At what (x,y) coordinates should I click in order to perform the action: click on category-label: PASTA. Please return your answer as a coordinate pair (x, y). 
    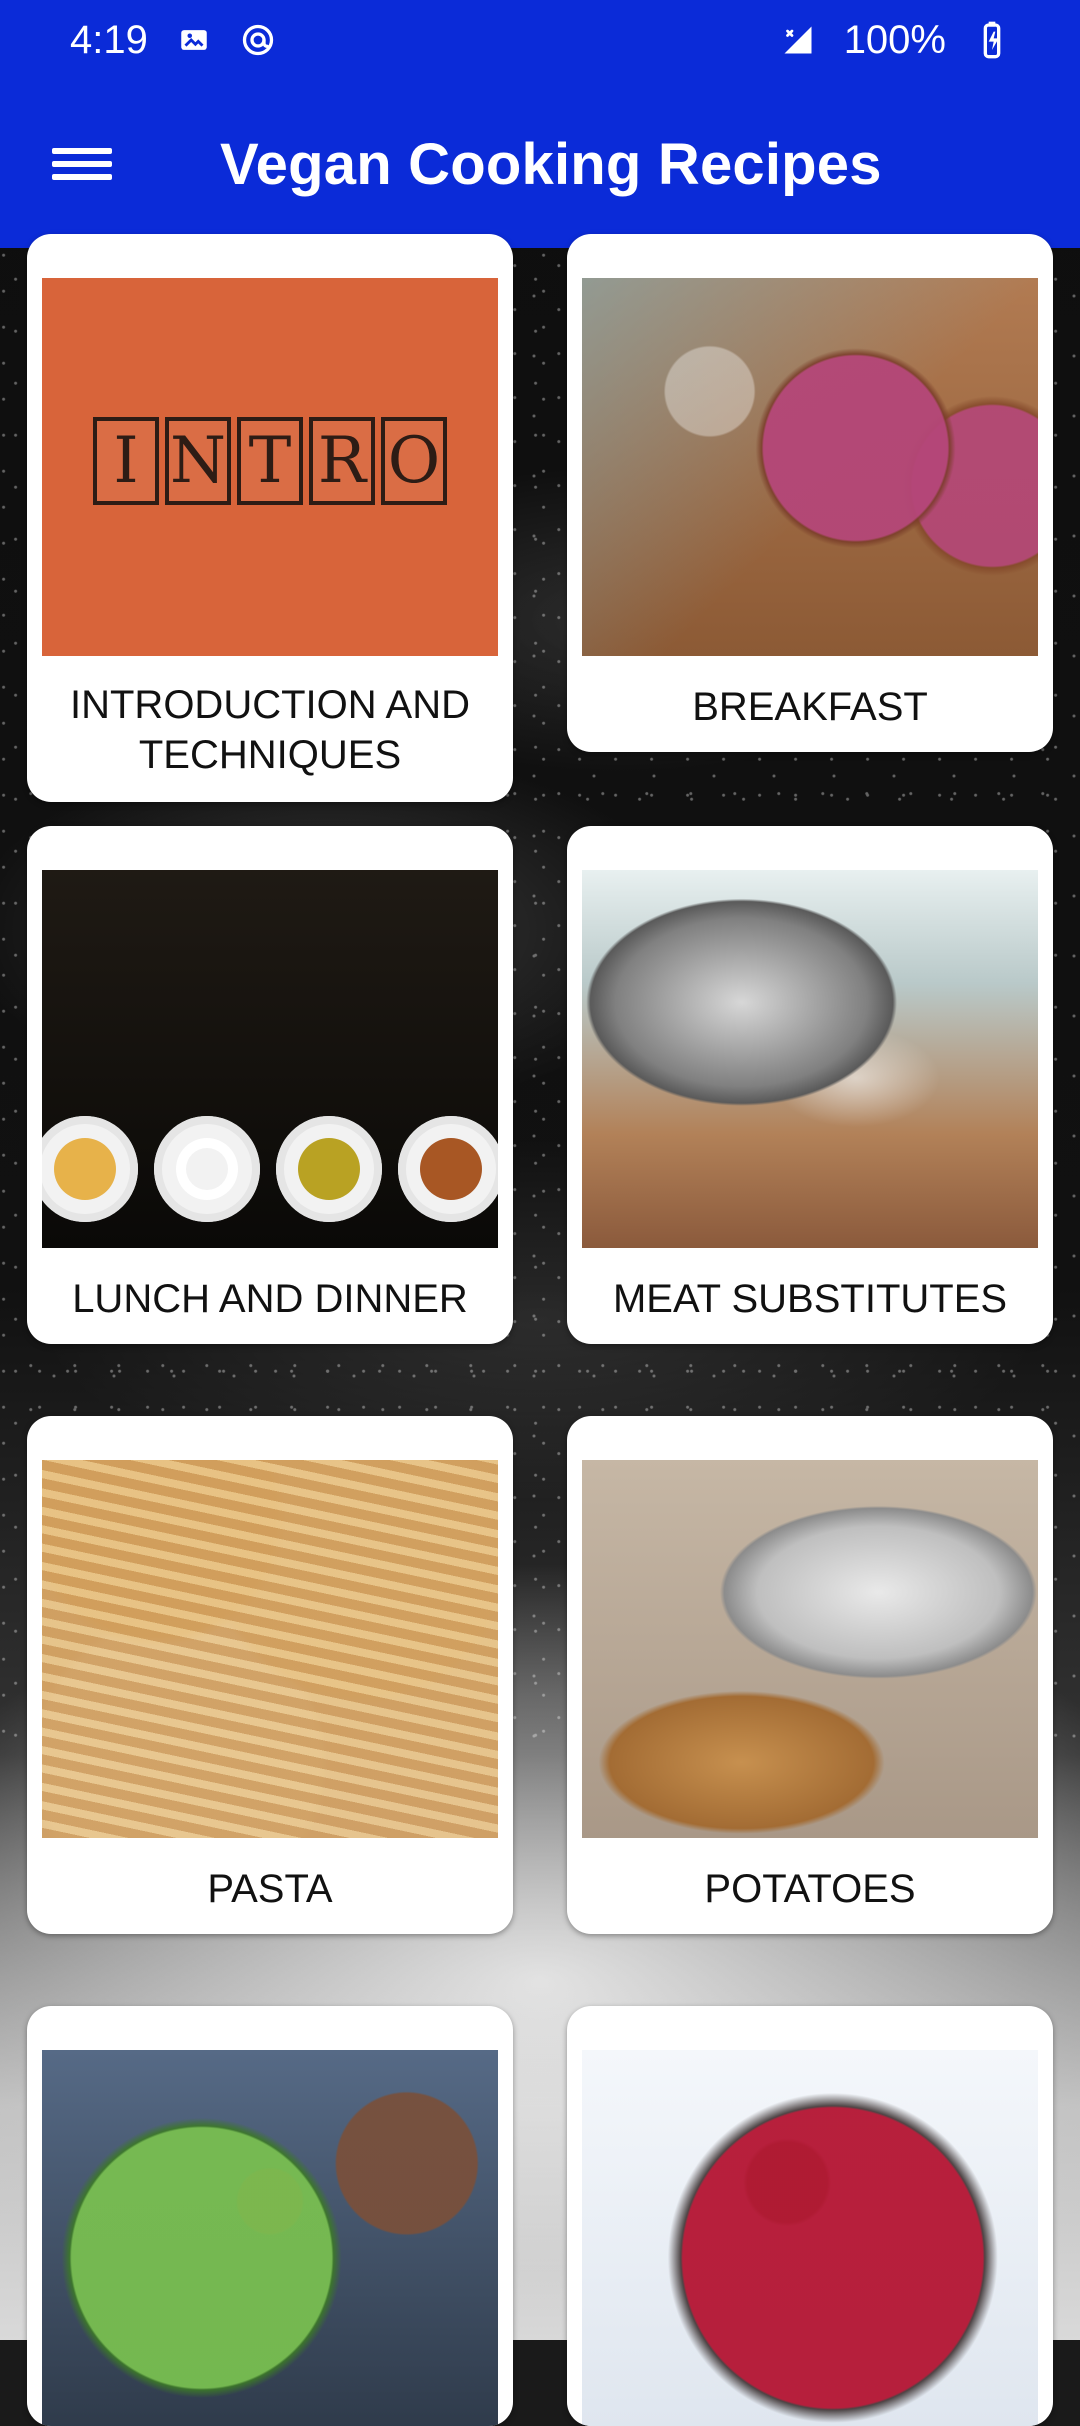
    Looking at the image, I should click on (270, 1889).